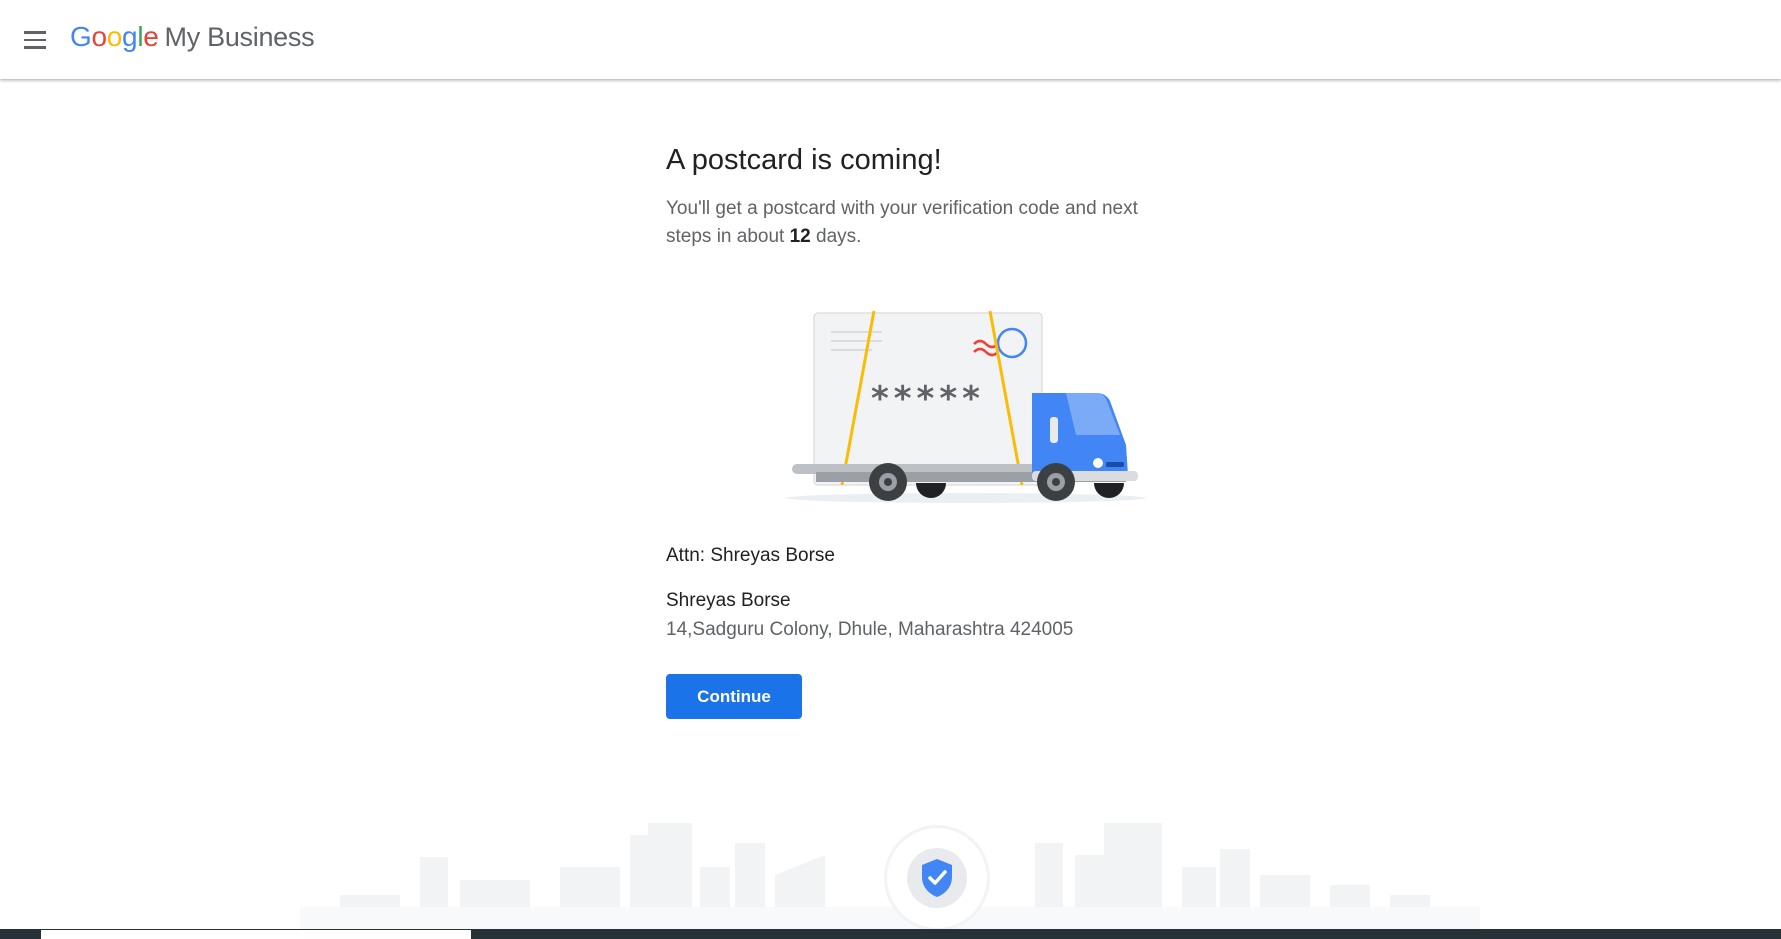 This screenshot has width=1781, height=939. I want to click on google-my-business-logo: Google My Business, so click(192, 40).